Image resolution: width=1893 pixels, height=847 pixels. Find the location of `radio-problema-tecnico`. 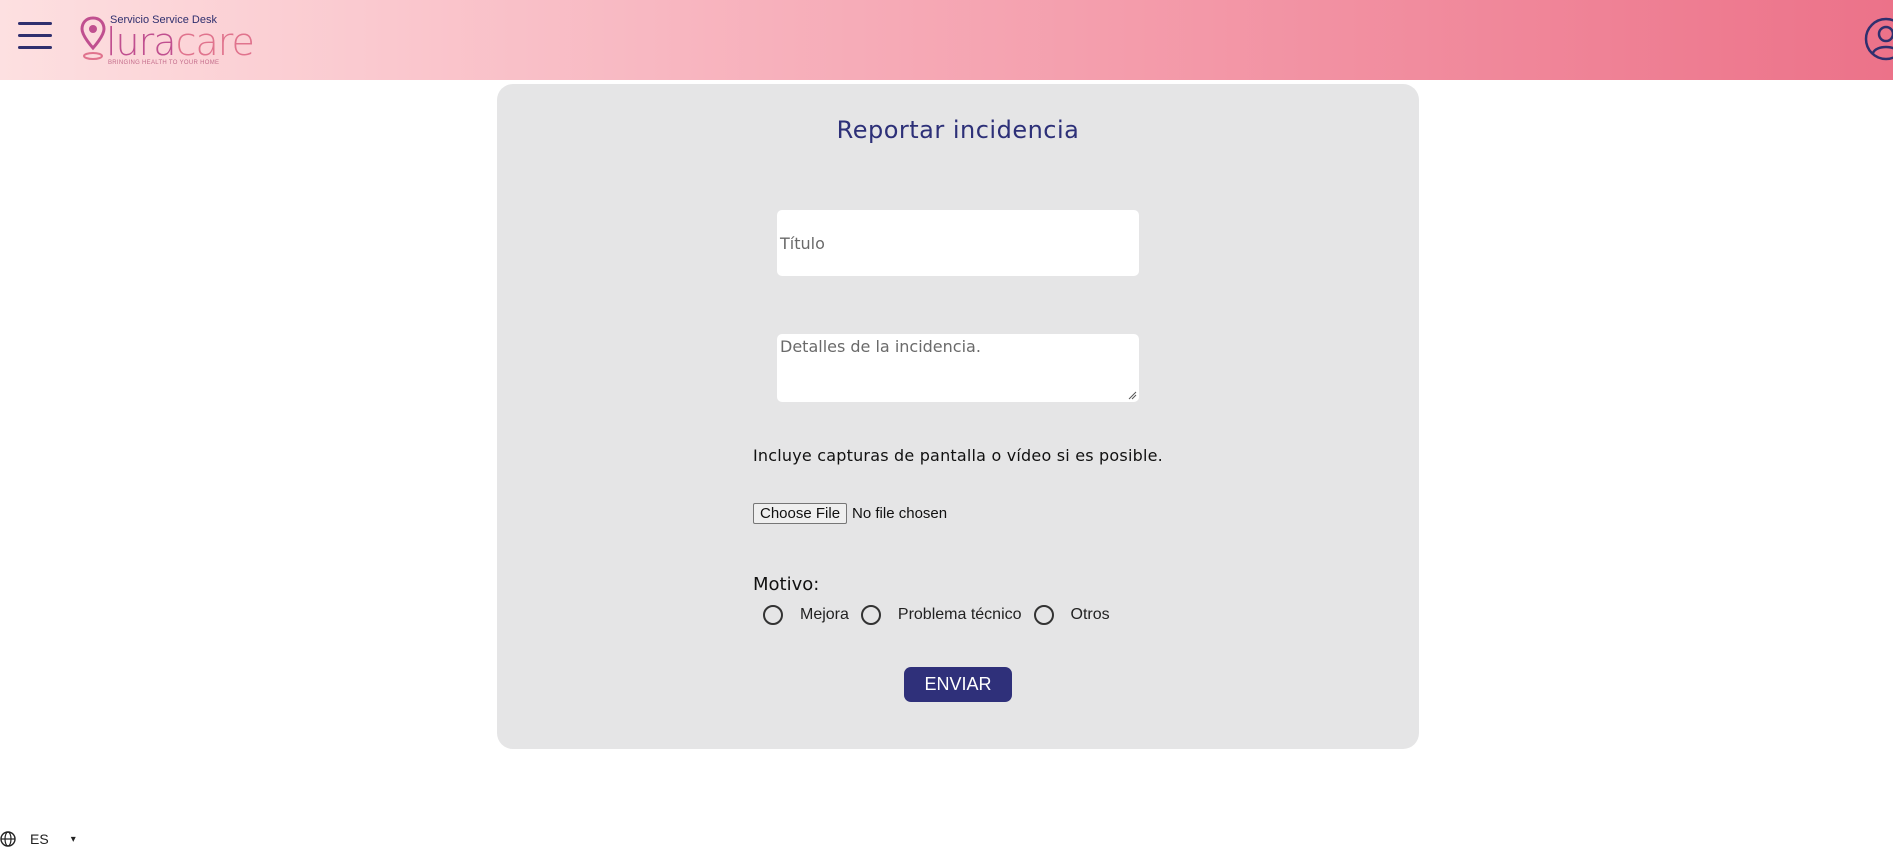

radio-problema-tecnico is located at coordinates (870, 615).